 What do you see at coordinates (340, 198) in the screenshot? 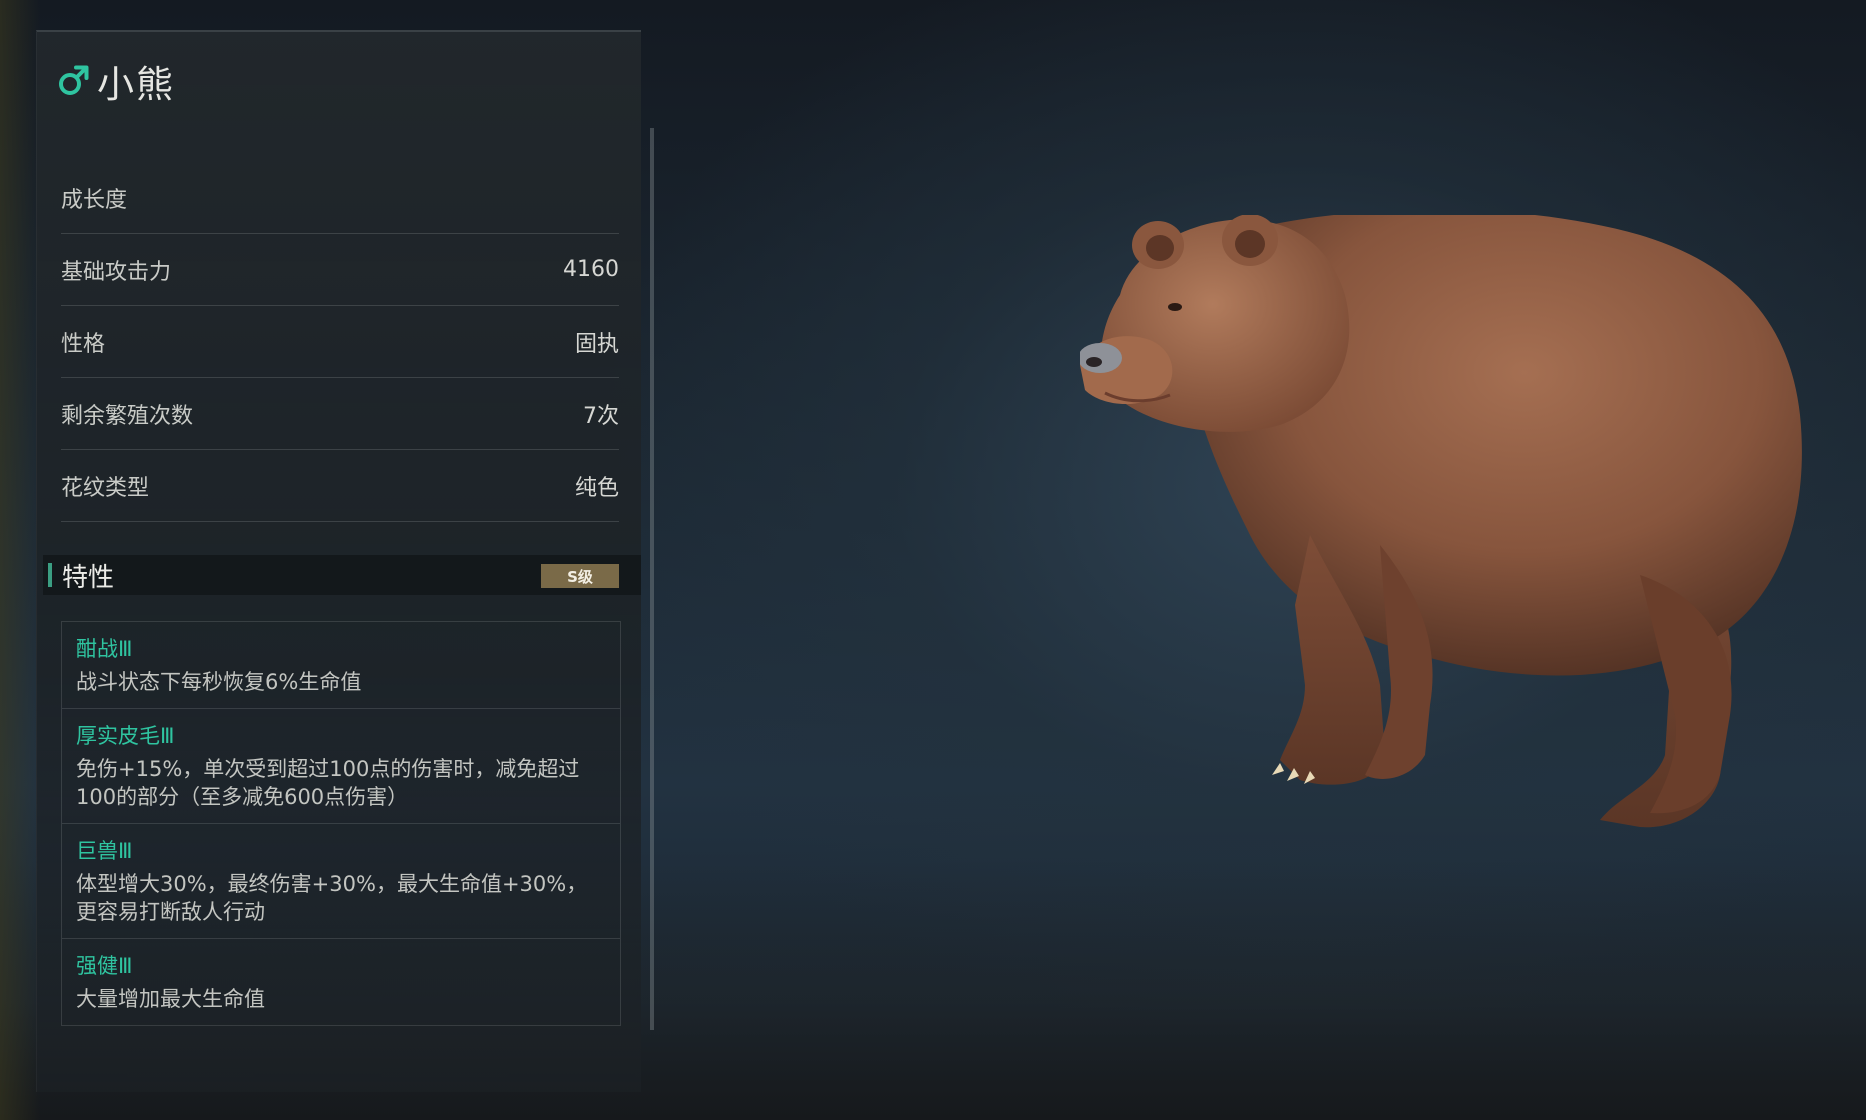
I see `stat-growth: 成长度` at bounding box center [340, 198].